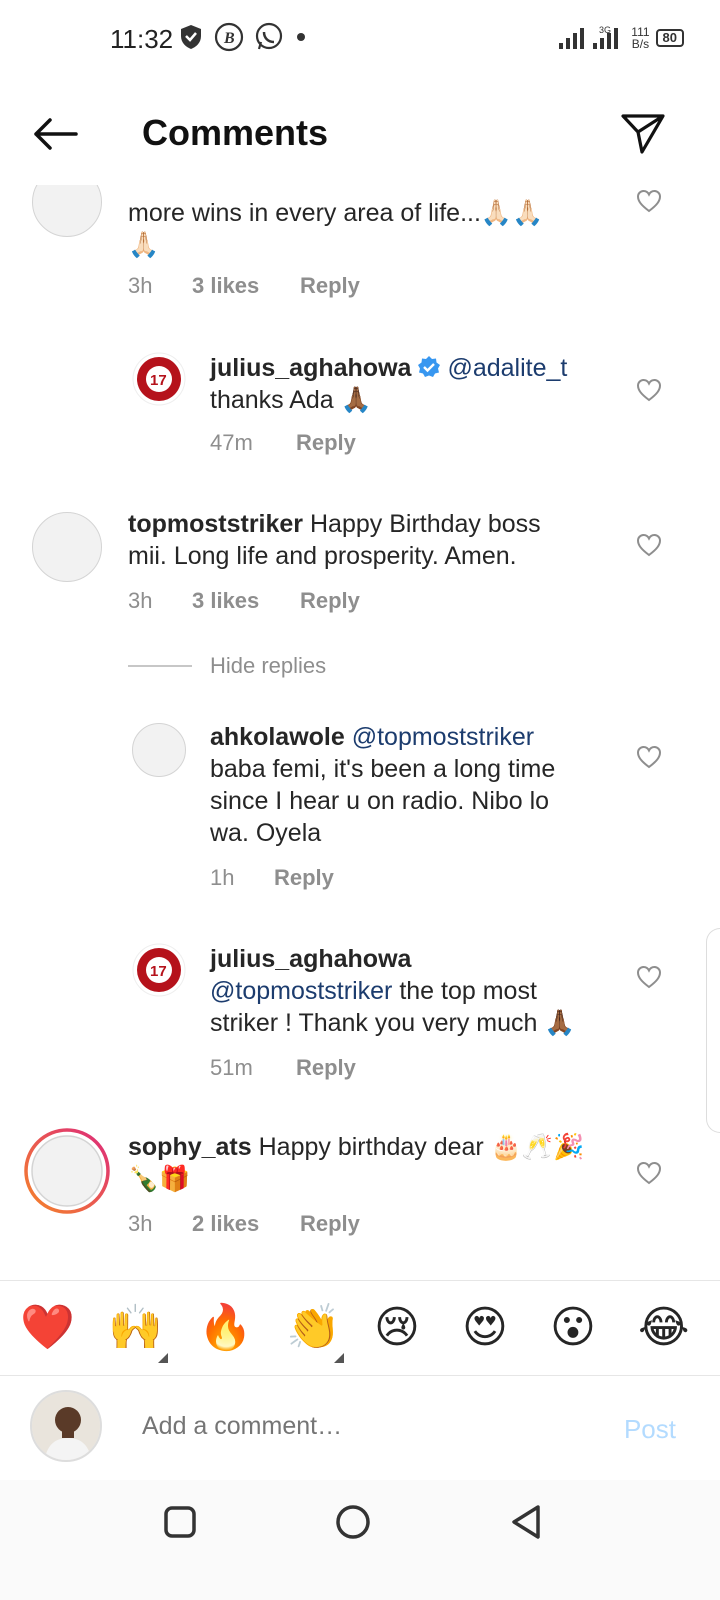 This screenshot has height=1600, width=720. Describe the element at coordinates (215, 524) in the screenshot. I see `username: topmoststriker` at that location.